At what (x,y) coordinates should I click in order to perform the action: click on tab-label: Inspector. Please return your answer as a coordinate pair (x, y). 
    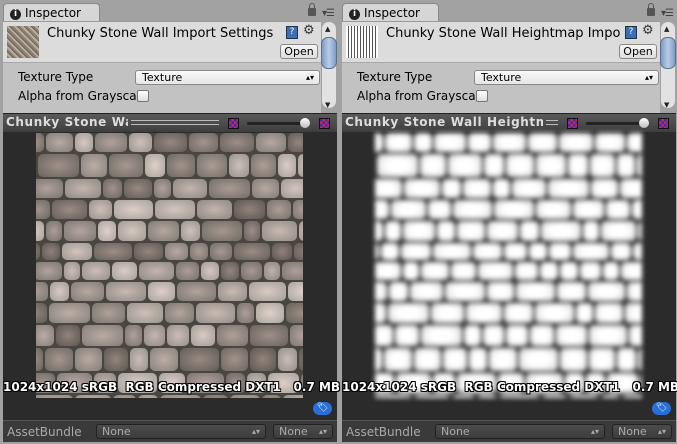
    Looking at the image, I should click on (53, 13).